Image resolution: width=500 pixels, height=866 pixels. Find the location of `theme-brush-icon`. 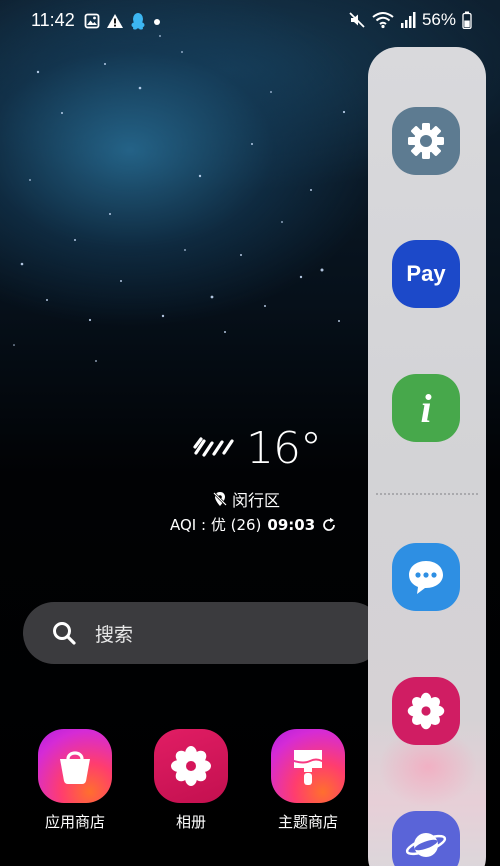

theme-brush-icon is located at coordinates (308, 766).